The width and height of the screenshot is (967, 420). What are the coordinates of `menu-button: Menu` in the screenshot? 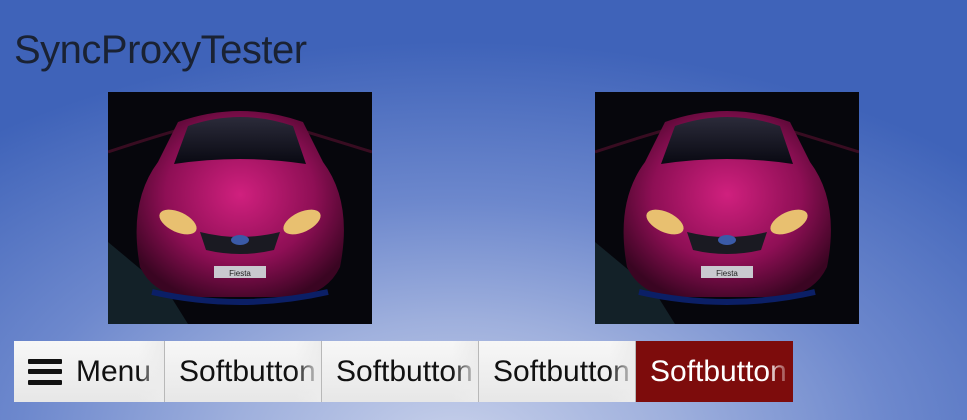 It's located at (89, 371).